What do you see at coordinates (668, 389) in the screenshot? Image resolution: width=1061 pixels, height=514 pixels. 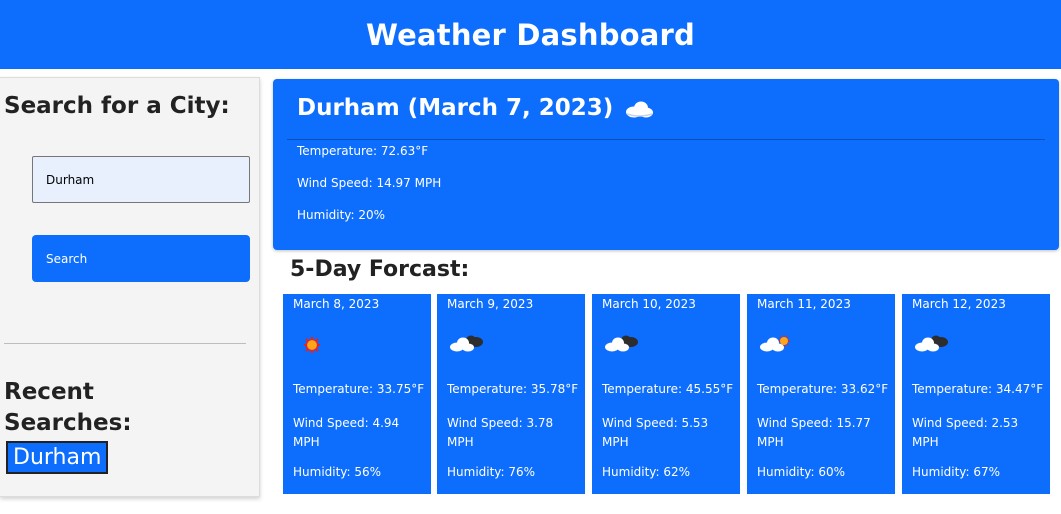 I see `forecast-temperature: Temperature: 45.55°F` at bounding box center [668, 389].